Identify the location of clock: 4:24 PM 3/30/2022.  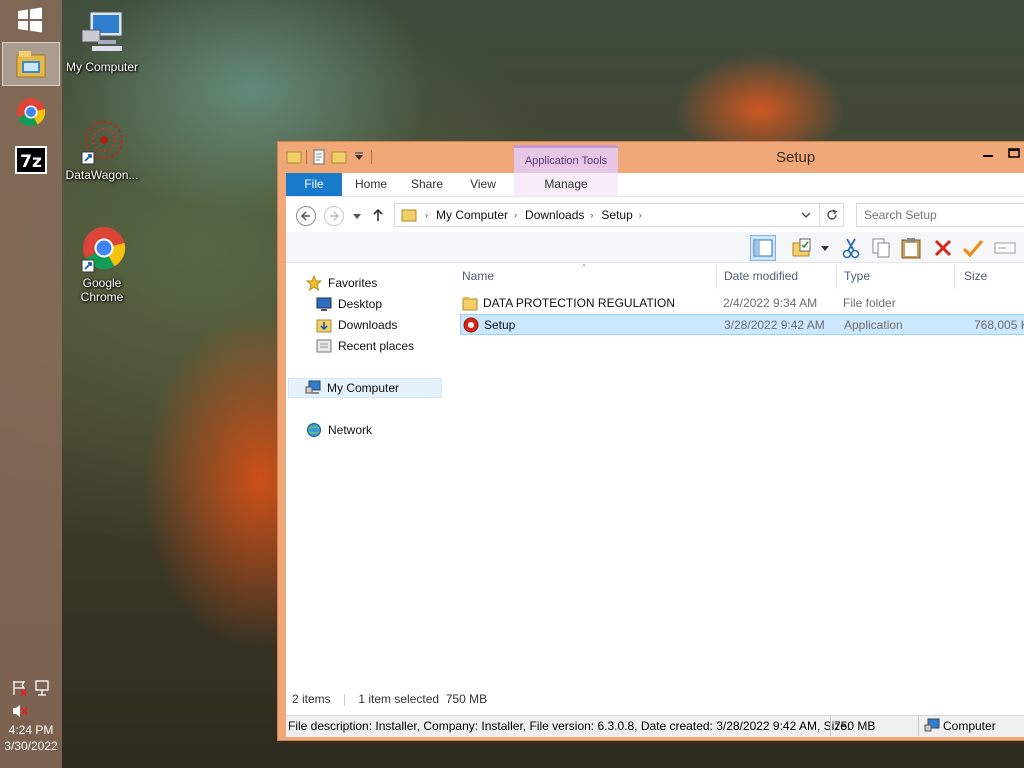
(31, 738).